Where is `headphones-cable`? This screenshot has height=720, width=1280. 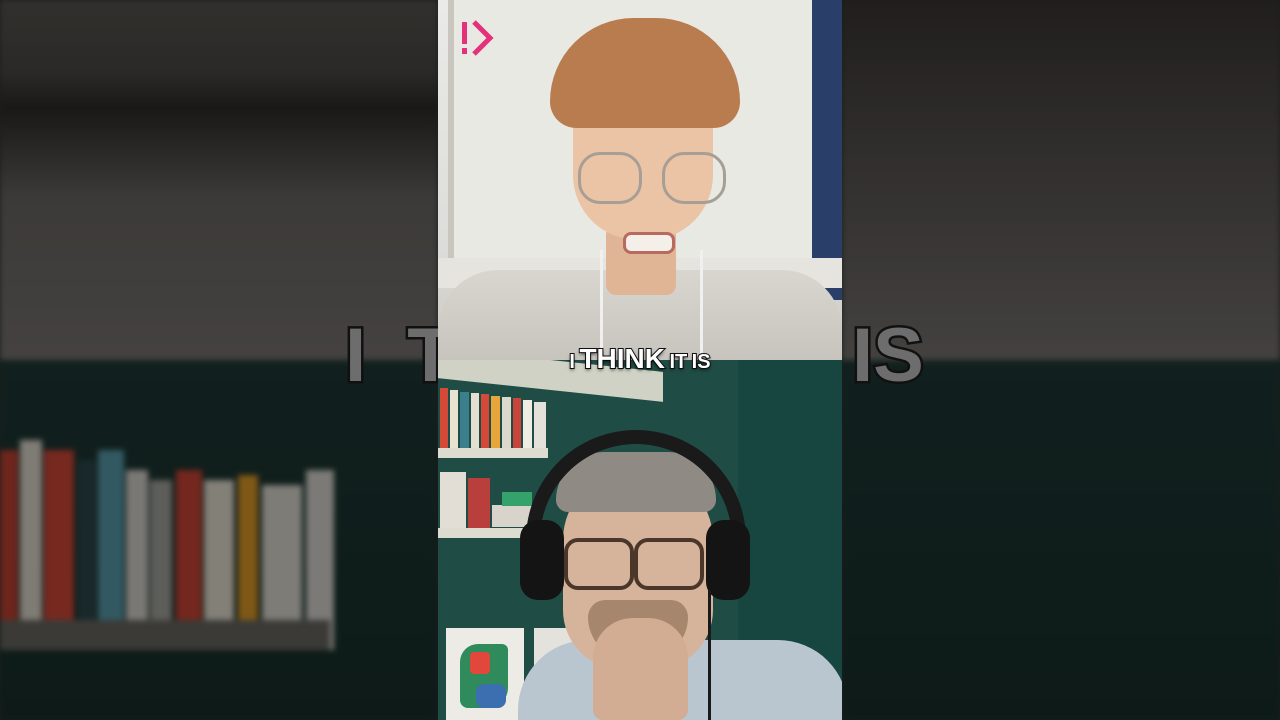
headphones-cable is located at coordinates (709, 655).